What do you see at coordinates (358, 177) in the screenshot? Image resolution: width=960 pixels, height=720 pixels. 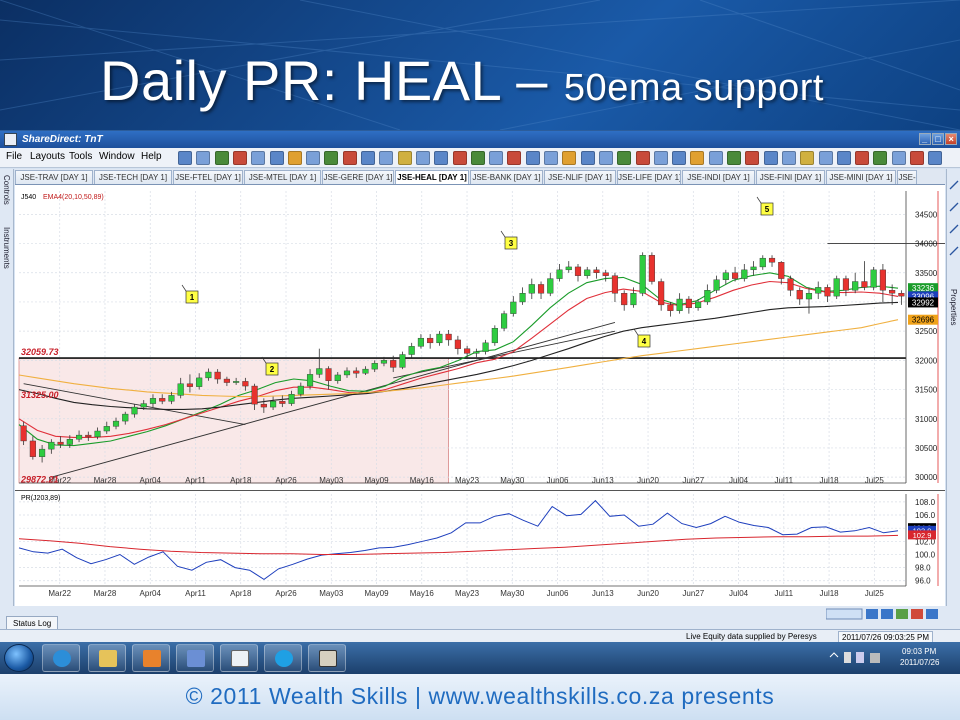 I see `chart-tab: JSE-GERE [DAY 1]` at bounding box center [358, 177].